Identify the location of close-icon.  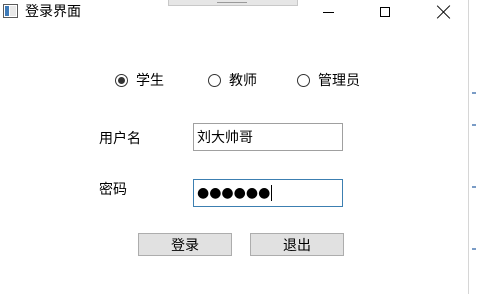
(444, 12).